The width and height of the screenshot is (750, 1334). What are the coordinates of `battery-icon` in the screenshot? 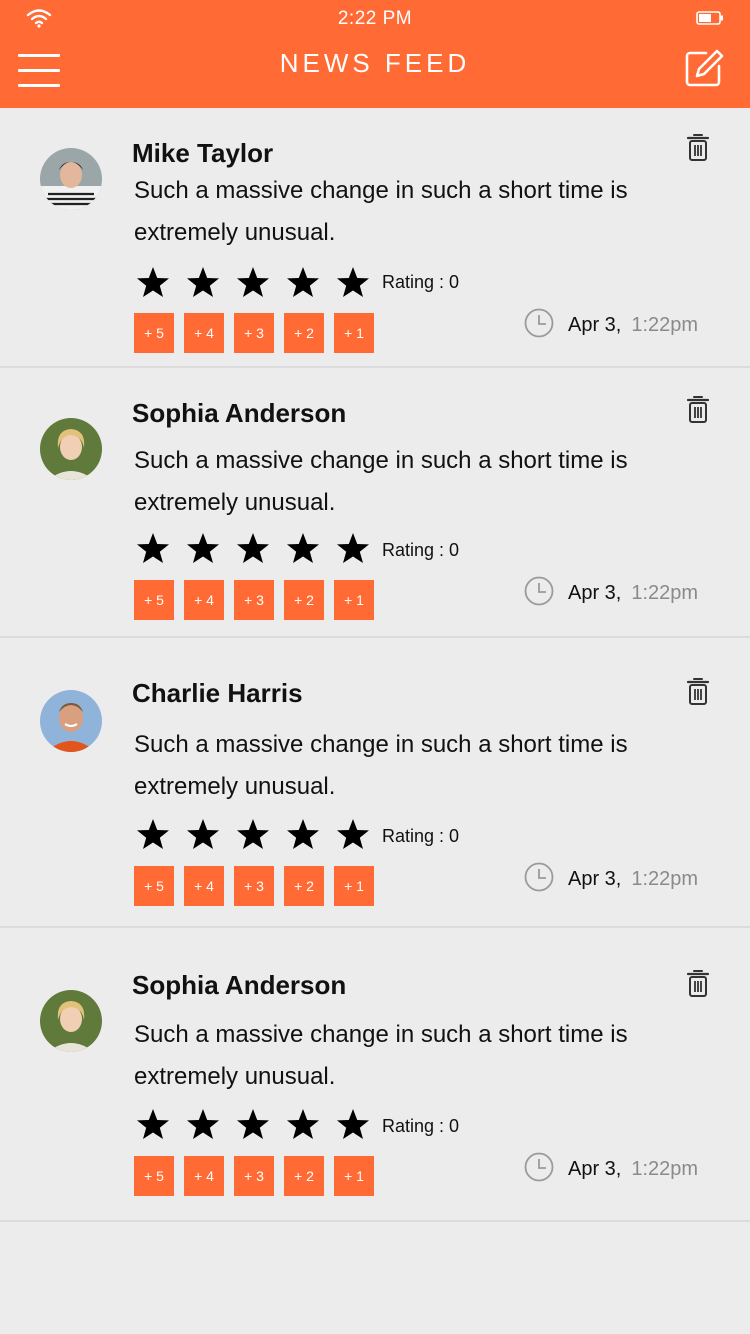 It's located at (709, 18).